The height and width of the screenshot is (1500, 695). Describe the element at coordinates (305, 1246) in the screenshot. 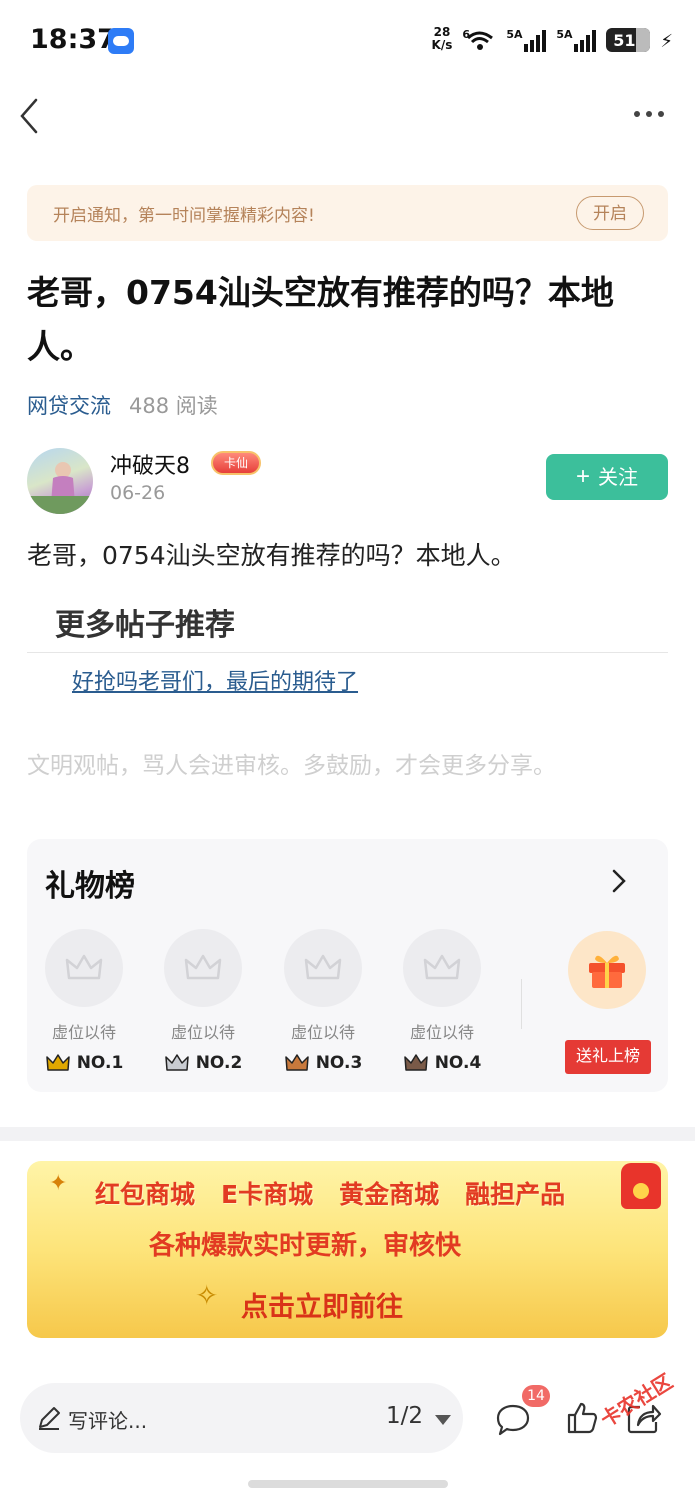

I see `promo-subtitle: 各种爆款实时更新，审核快` at that location.